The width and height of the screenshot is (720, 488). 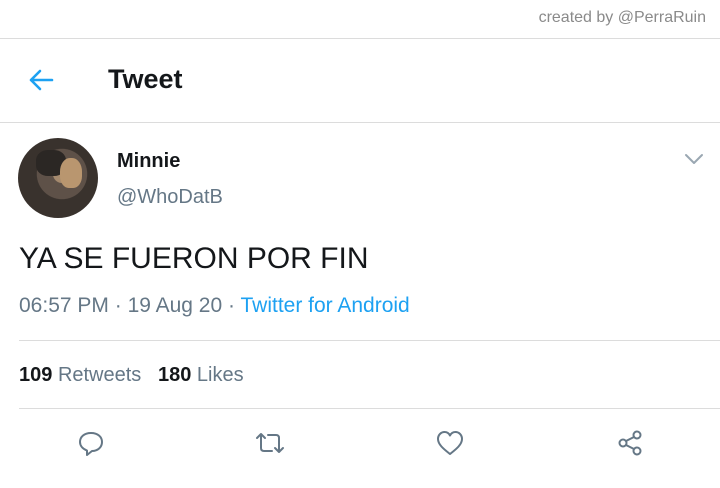 I want to click on reply-icon, so click(x=91, y=444).